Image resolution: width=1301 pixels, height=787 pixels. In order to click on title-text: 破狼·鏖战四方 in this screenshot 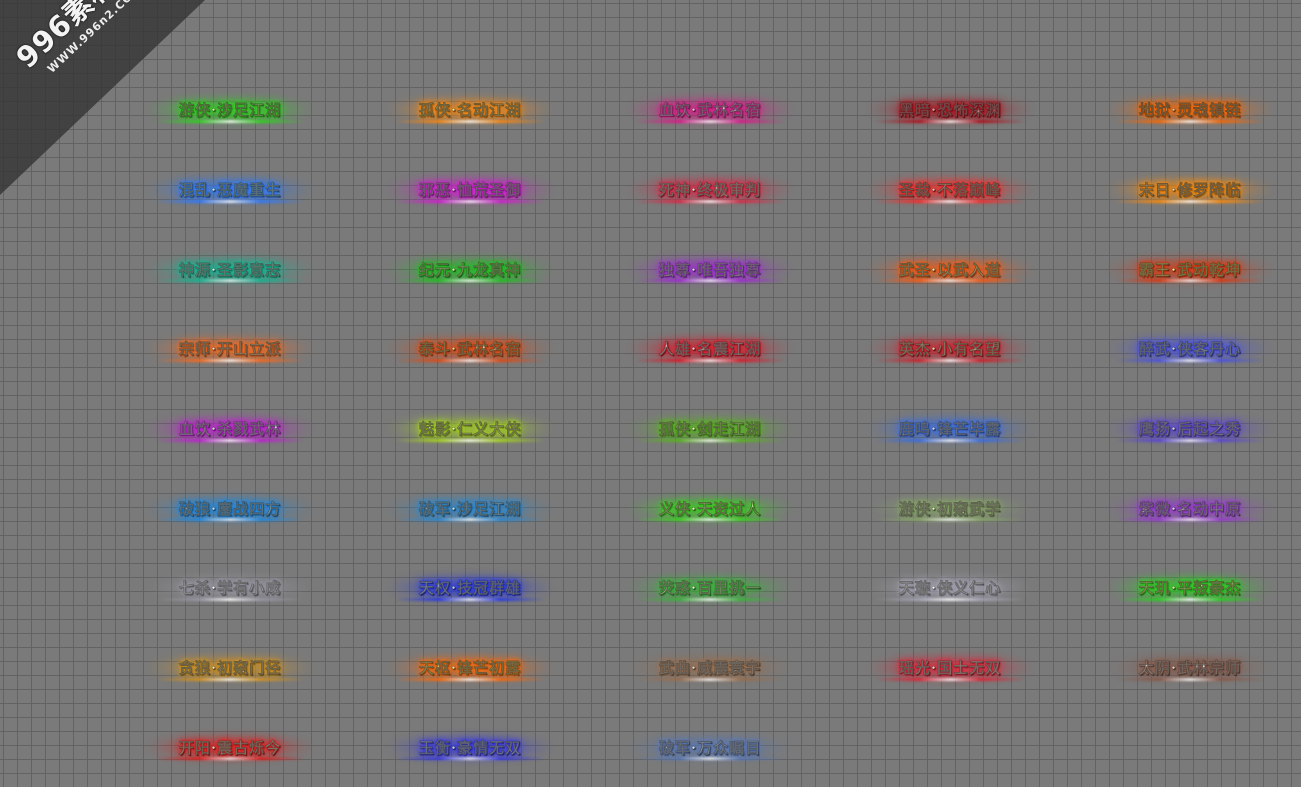, I will do `click(230, 508)`.